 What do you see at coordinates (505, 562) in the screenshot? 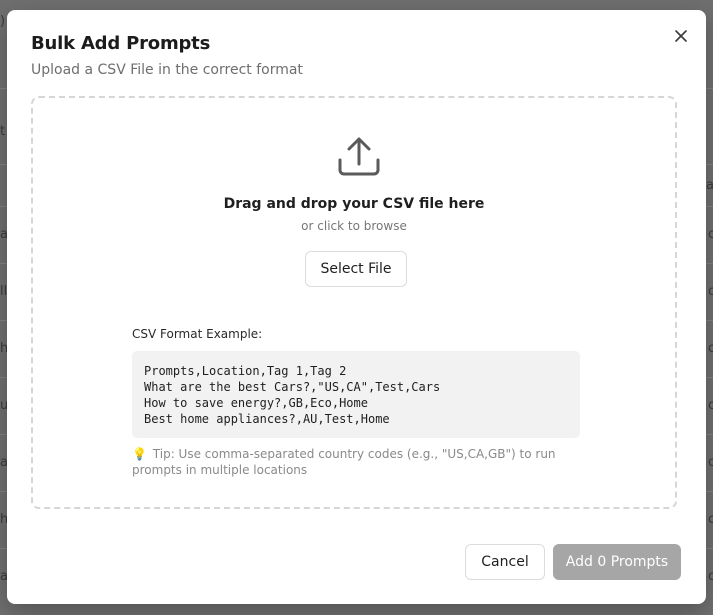
I see `cancel-button: Cancel` at bounding box center [505, 562].